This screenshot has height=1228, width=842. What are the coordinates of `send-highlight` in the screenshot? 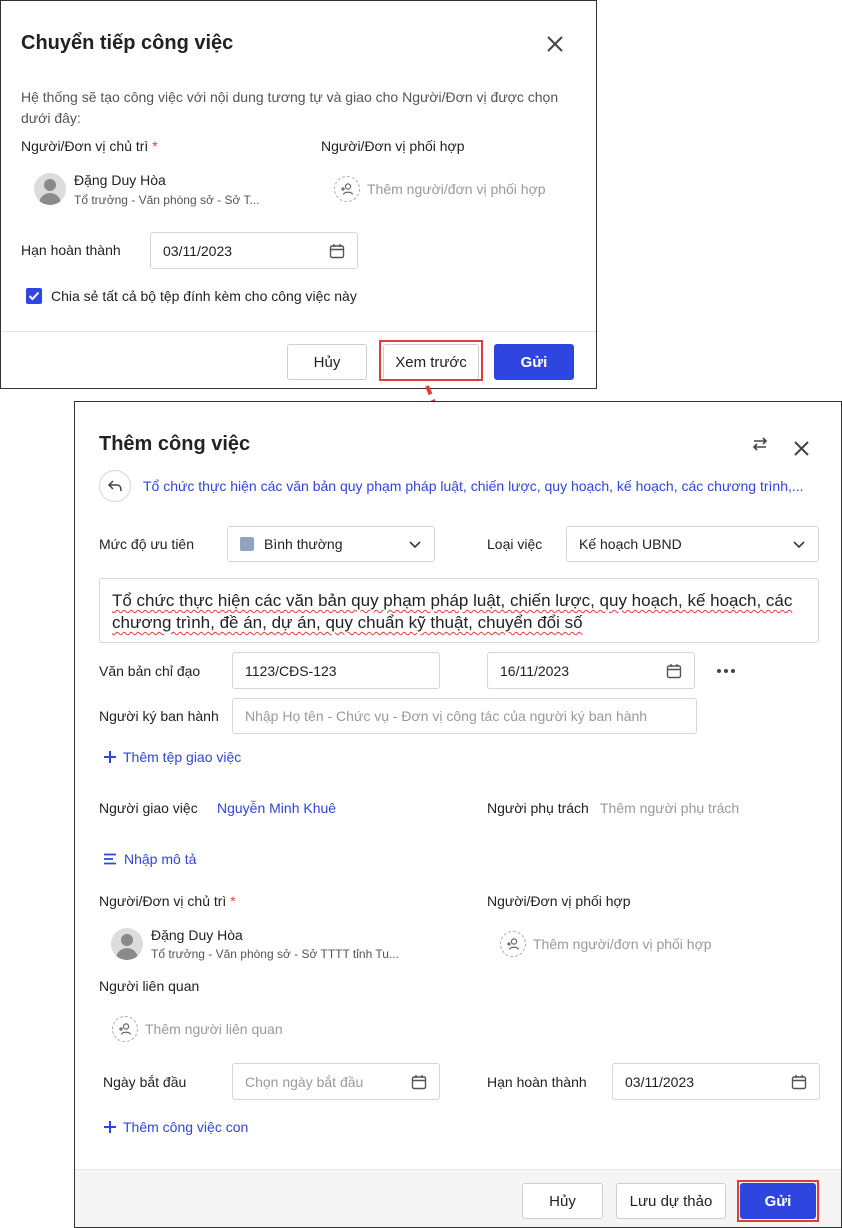 It's located at (778, 1201).